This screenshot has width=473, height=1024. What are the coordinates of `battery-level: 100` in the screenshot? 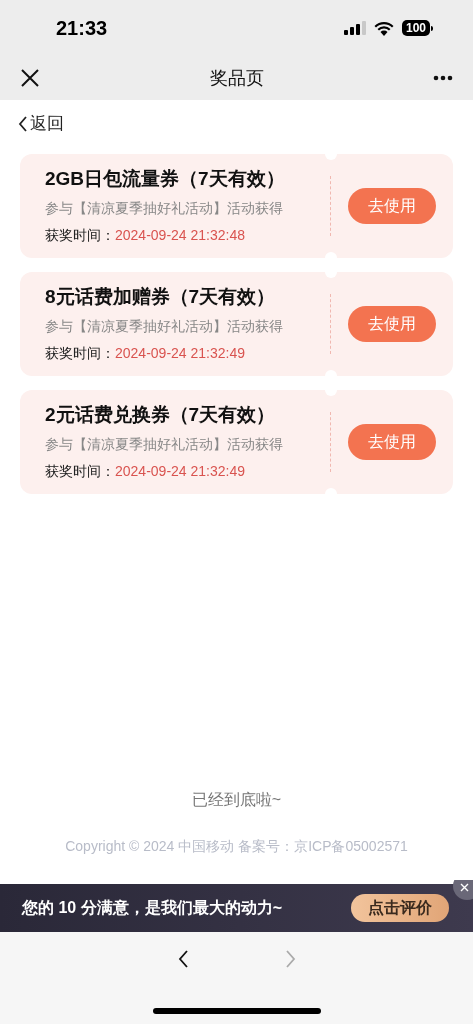 It's located at (415, 28).